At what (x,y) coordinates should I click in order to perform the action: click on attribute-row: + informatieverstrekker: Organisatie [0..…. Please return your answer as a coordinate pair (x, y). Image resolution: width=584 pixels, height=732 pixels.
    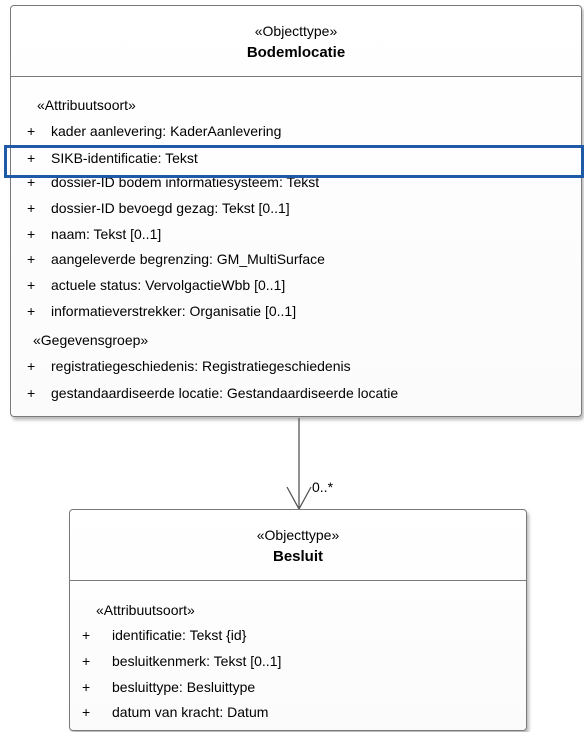
    Looking at the image, I should click on (161, 311).